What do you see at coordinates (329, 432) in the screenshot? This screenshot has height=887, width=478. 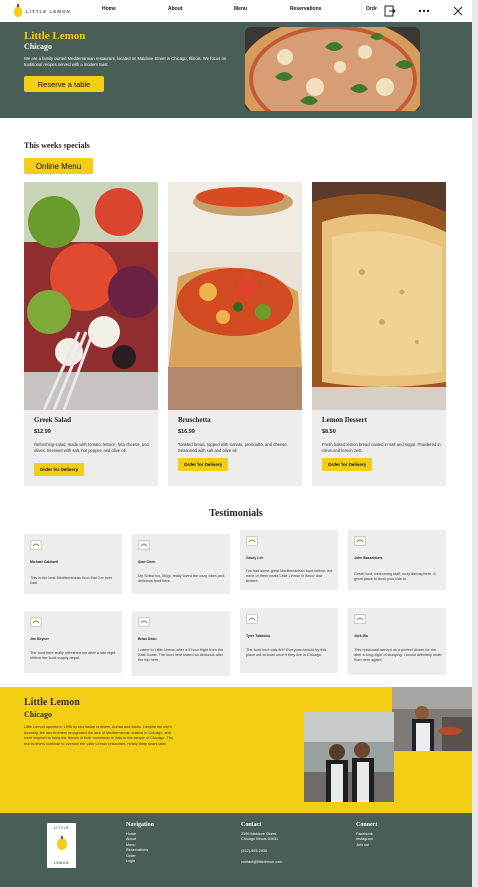 I see `special-price: $8.50` at bounding box center [329, 432].